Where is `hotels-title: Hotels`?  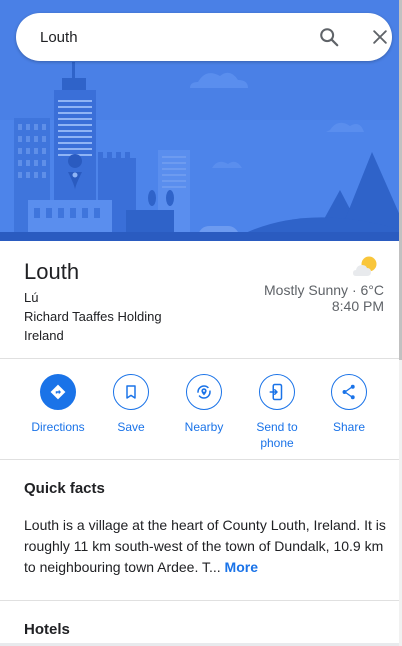 hotels-title: Hotels is located at coordinates (47, 629).